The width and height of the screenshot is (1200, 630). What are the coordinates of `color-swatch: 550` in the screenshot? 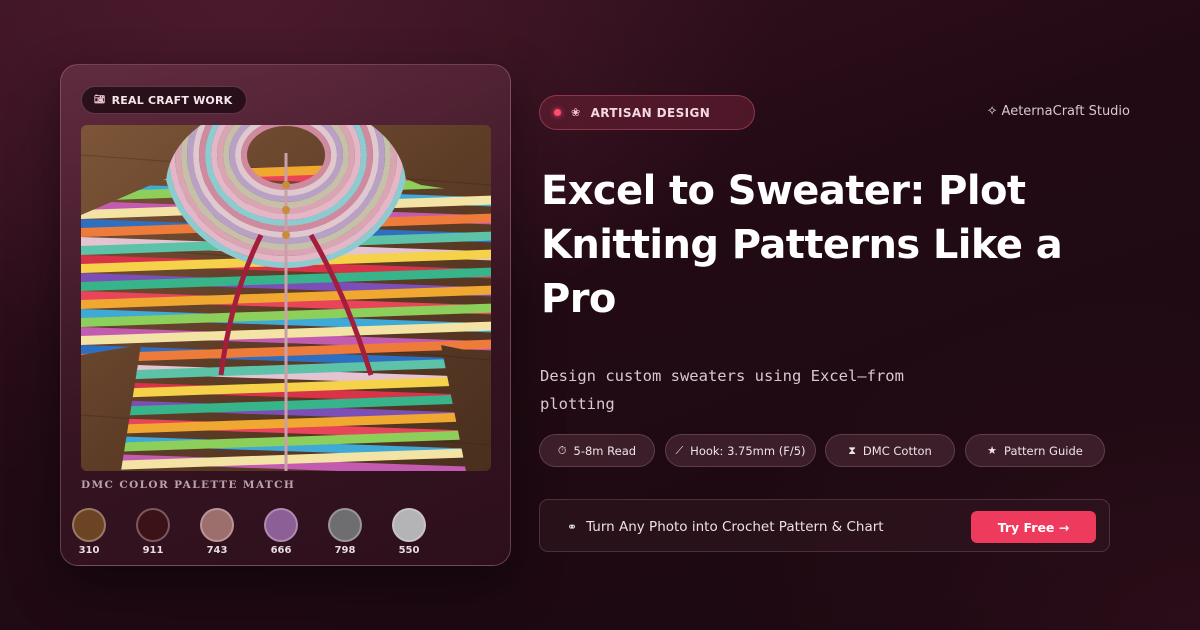 It's located at (409, 534).